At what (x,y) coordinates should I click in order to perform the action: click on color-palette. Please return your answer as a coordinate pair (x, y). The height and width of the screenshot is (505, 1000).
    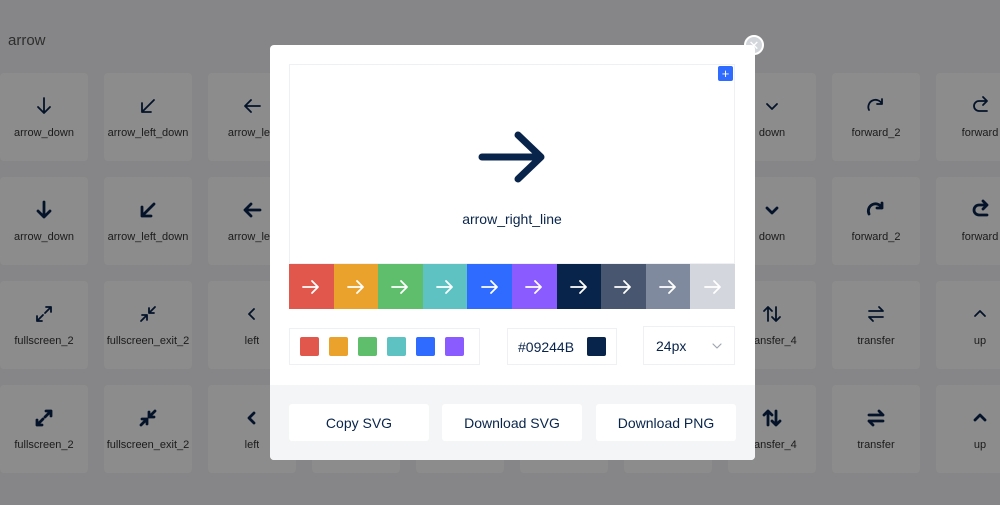
    Looking at the image, I should click on (384, 346).